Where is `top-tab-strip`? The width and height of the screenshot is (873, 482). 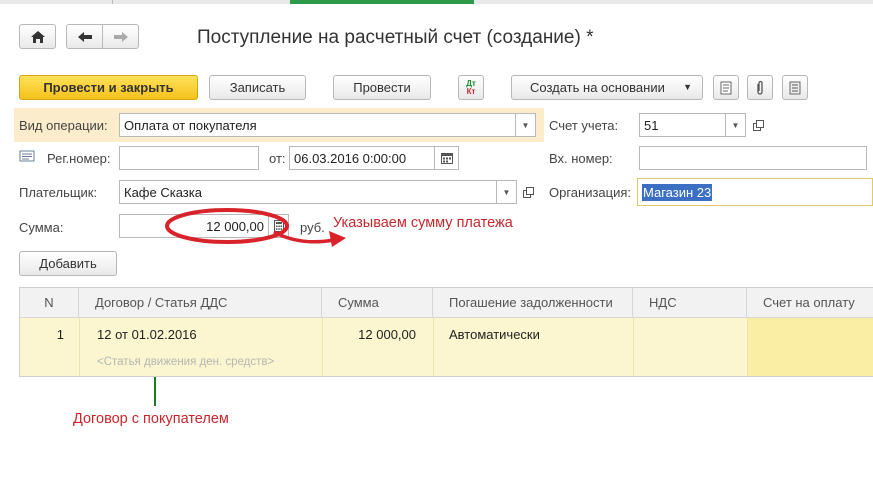 top-tab-strip is located at coordinates (436, 2).